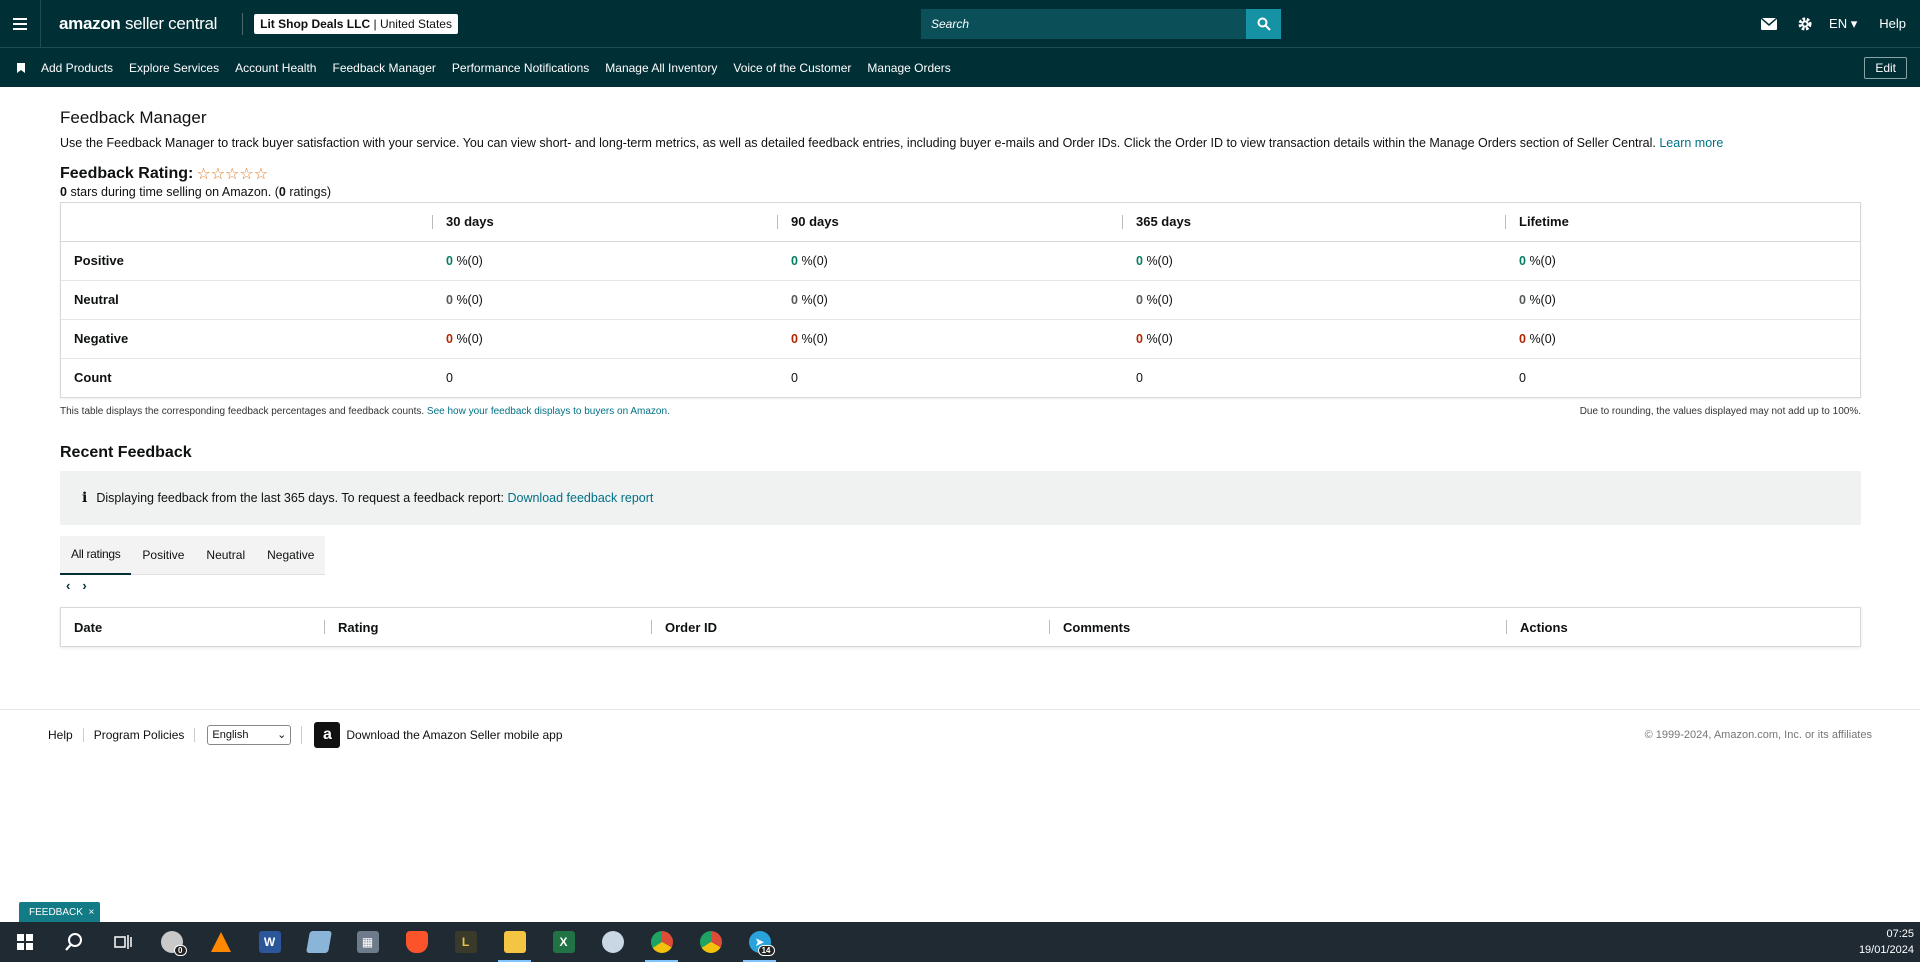 The height and width of the screenshot is (962, 1920). I want to click on taskbar-chrome, so click(661, 942).